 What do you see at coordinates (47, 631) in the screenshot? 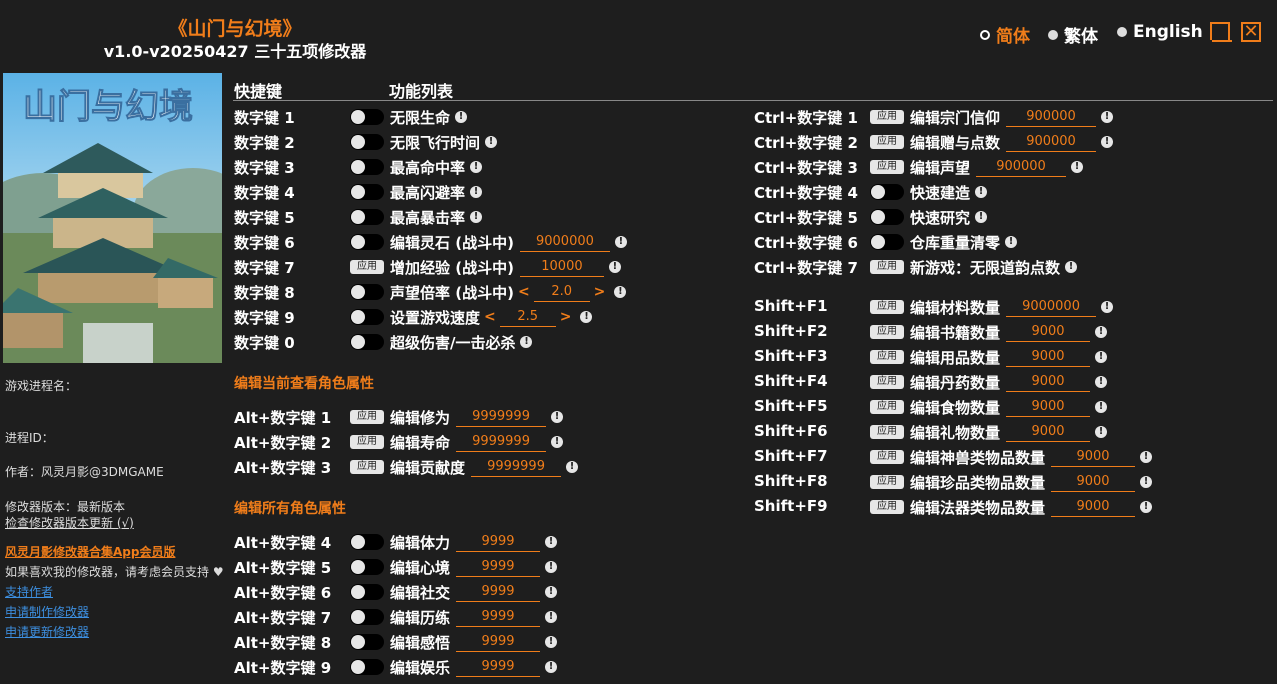
I see `request-update-link: 申请更新修改器` at bounding box center [47, 631].